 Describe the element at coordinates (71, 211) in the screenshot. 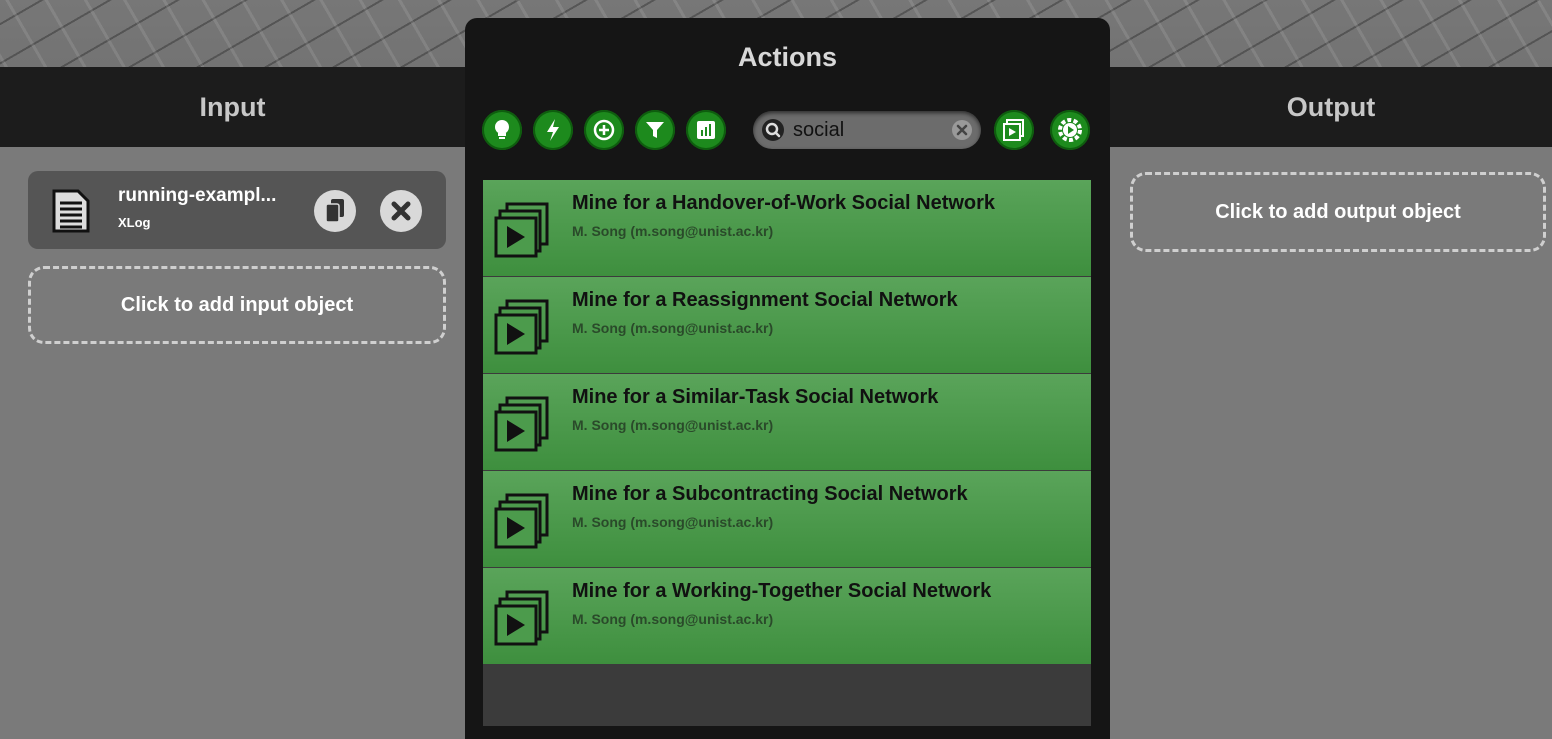

I see `document-icon` at that location.